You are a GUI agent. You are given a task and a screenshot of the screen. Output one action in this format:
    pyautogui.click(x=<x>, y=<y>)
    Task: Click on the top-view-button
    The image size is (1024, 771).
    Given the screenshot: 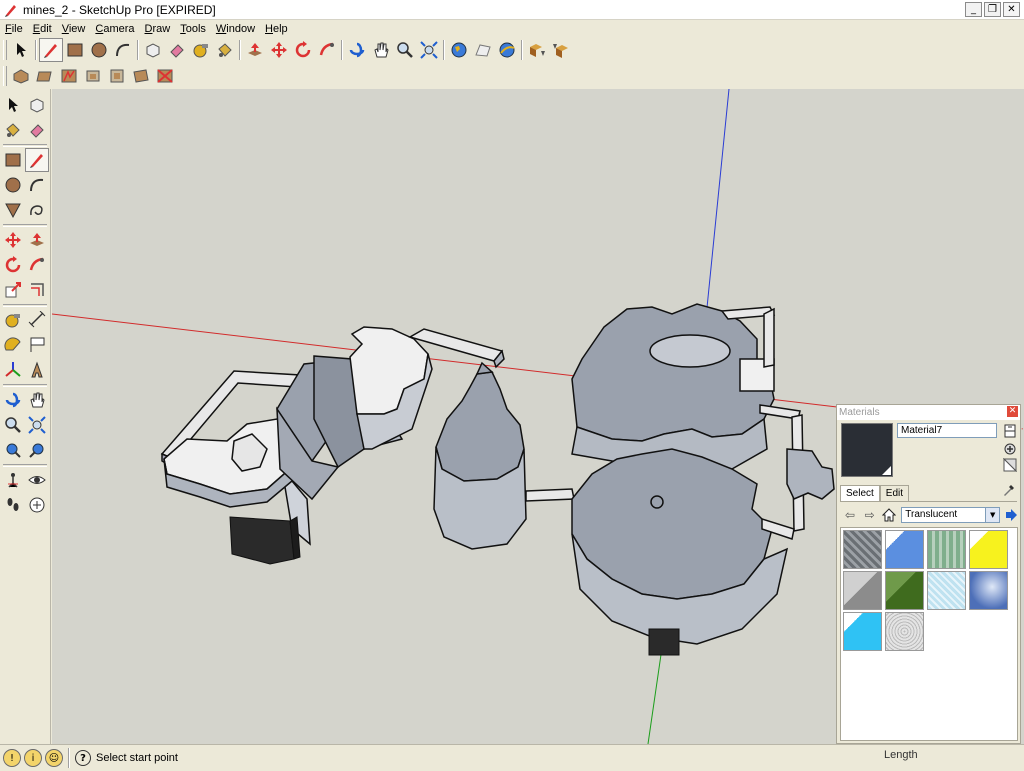 What is the action you would take?
    pyautogui.click(x=45, y=76)
    